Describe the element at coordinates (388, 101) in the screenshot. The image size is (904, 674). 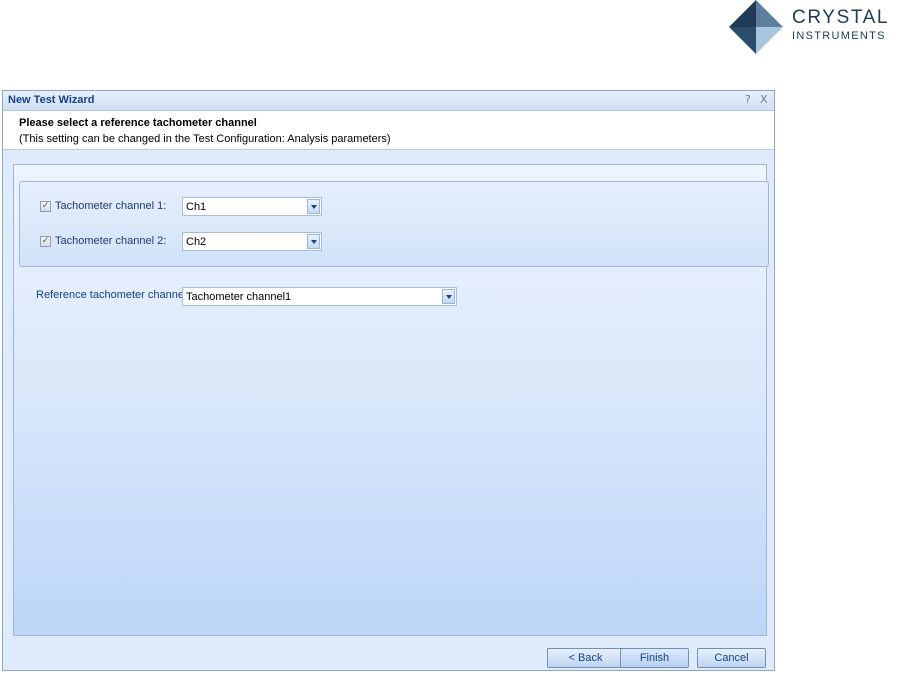
I see `dialog-titlebar: New Test Wizard ? X` at that location.